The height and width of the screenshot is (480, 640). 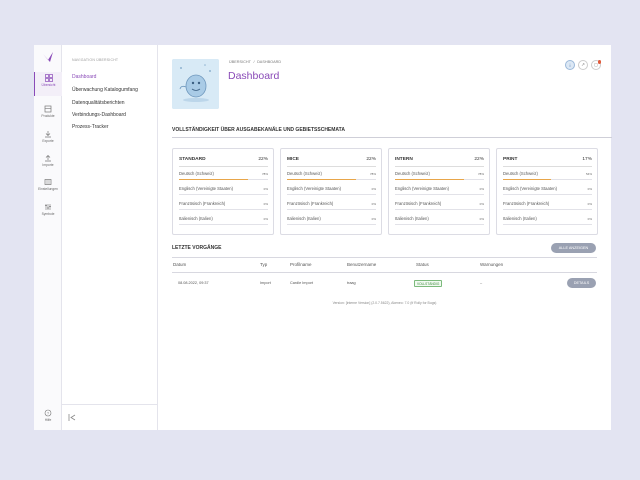 What do you see at coordinates (361, 264) in the screenshot?
I see `column-header-user: Benutzername` at bounding box center [361, 264].